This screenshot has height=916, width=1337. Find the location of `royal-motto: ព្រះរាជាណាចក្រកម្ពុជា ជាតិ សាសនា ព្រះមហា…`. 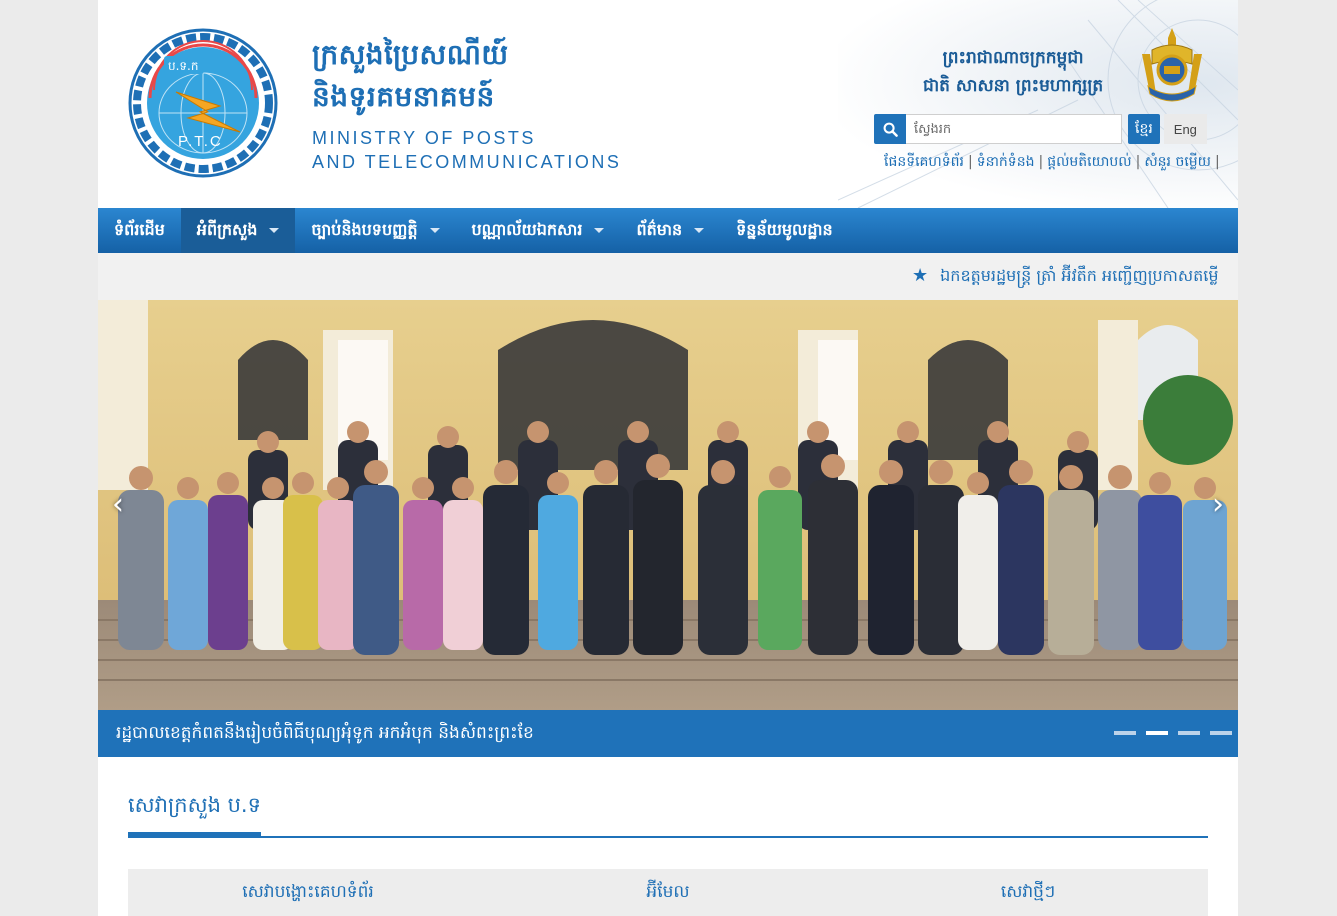

royal-motto: ព្រះរាជាណាចក្រកម្ពុជា ជាតិ សាសនា ព្រះមហា… is located at coordinates (1013, 72).